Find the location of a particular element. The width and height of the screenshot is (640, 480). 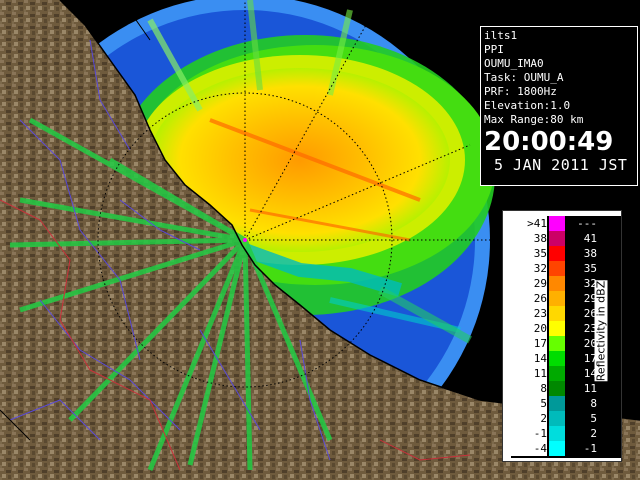

info-line-station: ilts1 is located at coordinates (501, 35).